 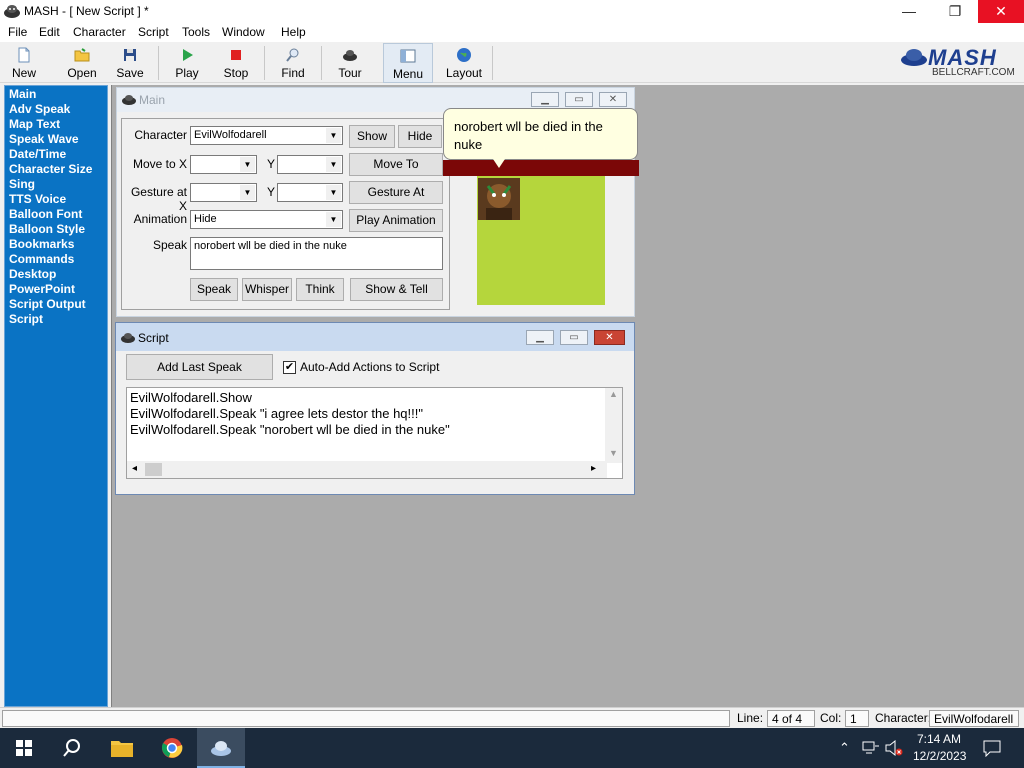 What do you see at coordinates (82, 63) in the screenshot?
I see `open-button: Open` at bounding box center [82, 63].